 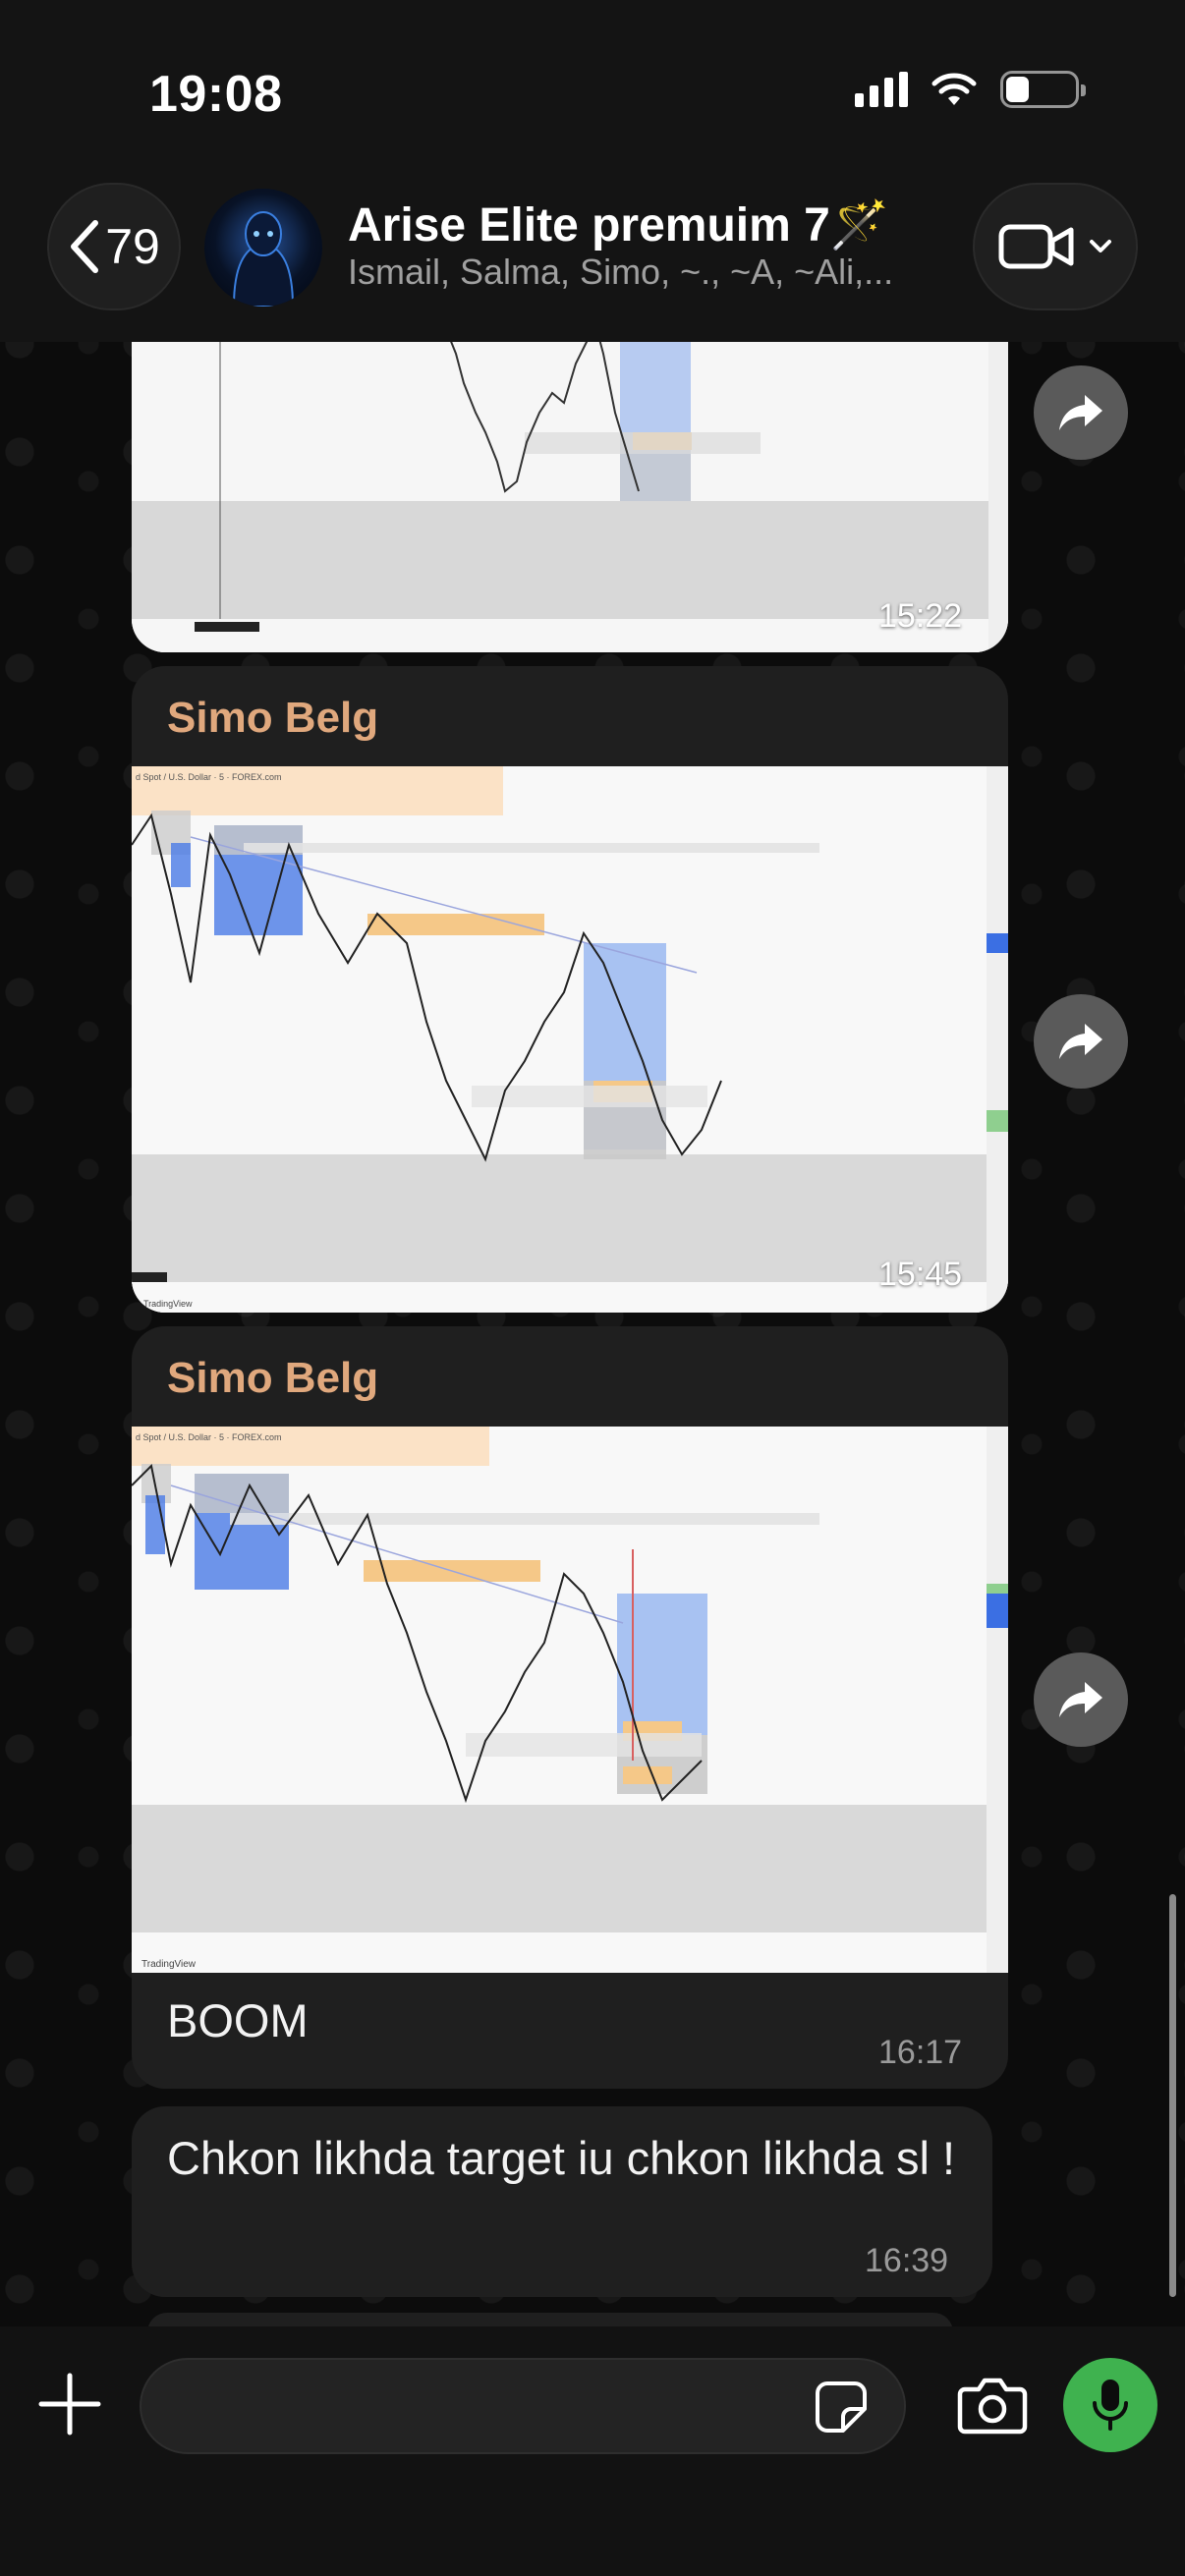 What do you see at coordinates (993, 2405) in the screenshot?
I see `camera-icon` at bounding box center [993, 2405].